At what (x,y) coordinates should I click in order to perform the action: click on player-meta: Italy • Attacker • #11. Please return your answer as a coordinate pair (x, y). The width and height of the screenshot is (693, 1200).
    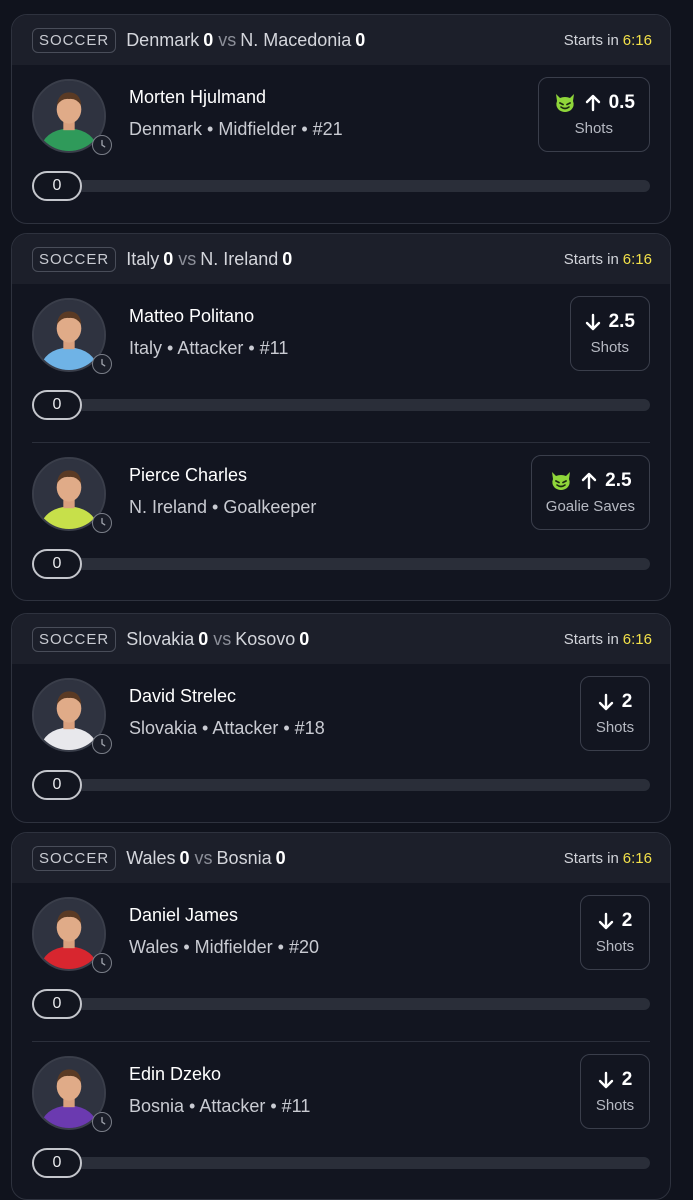
    Looking at the image, I should click on (209, 348).